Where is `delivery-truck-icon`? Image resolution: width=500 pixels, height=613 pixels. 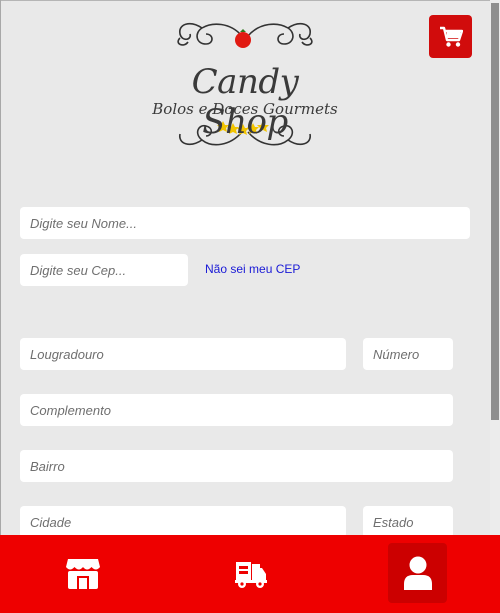
delivery-truck-icon is located at coordinates (251, 575).